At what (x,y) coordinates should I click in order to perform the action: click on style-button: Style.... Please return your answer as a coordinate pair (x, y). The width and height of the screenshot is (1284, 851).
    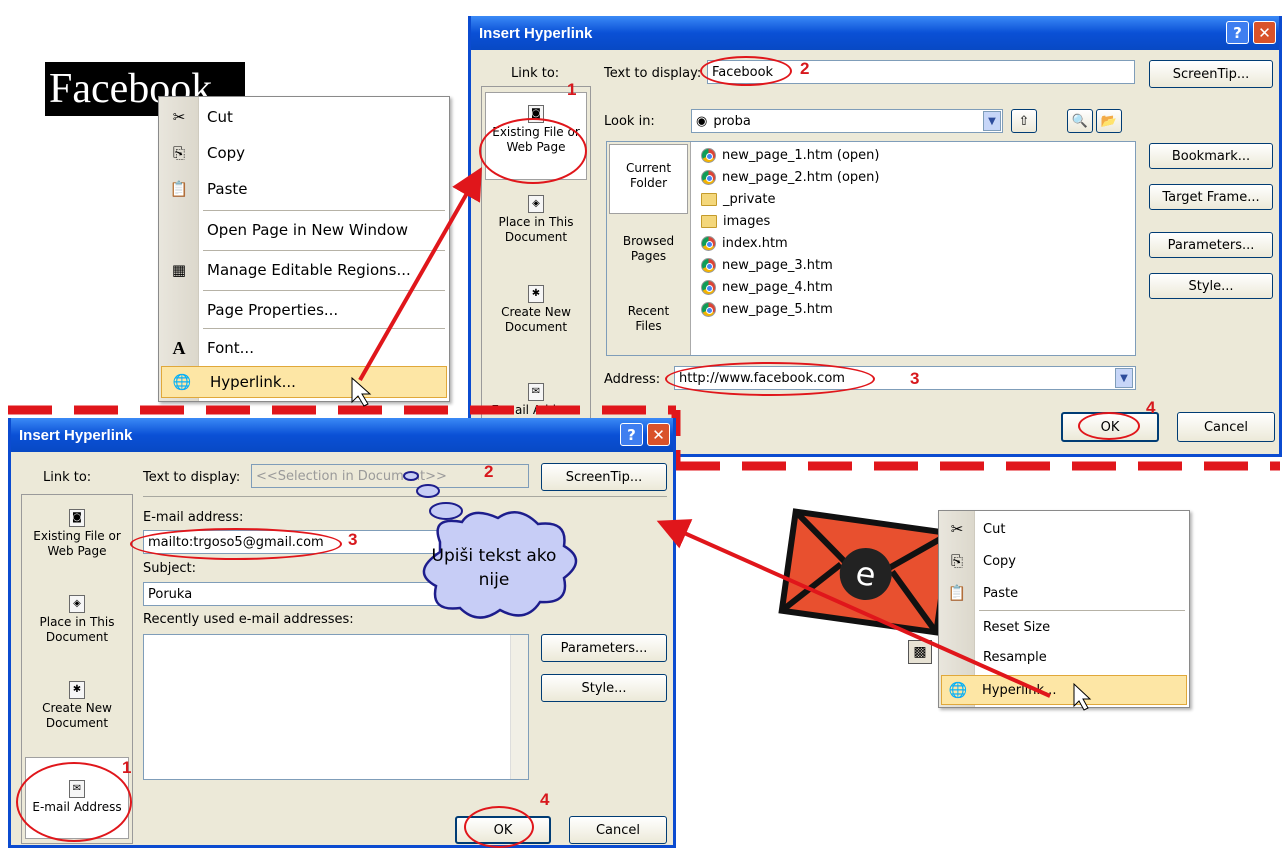
    Looking at the image, I should click on (604, 688).